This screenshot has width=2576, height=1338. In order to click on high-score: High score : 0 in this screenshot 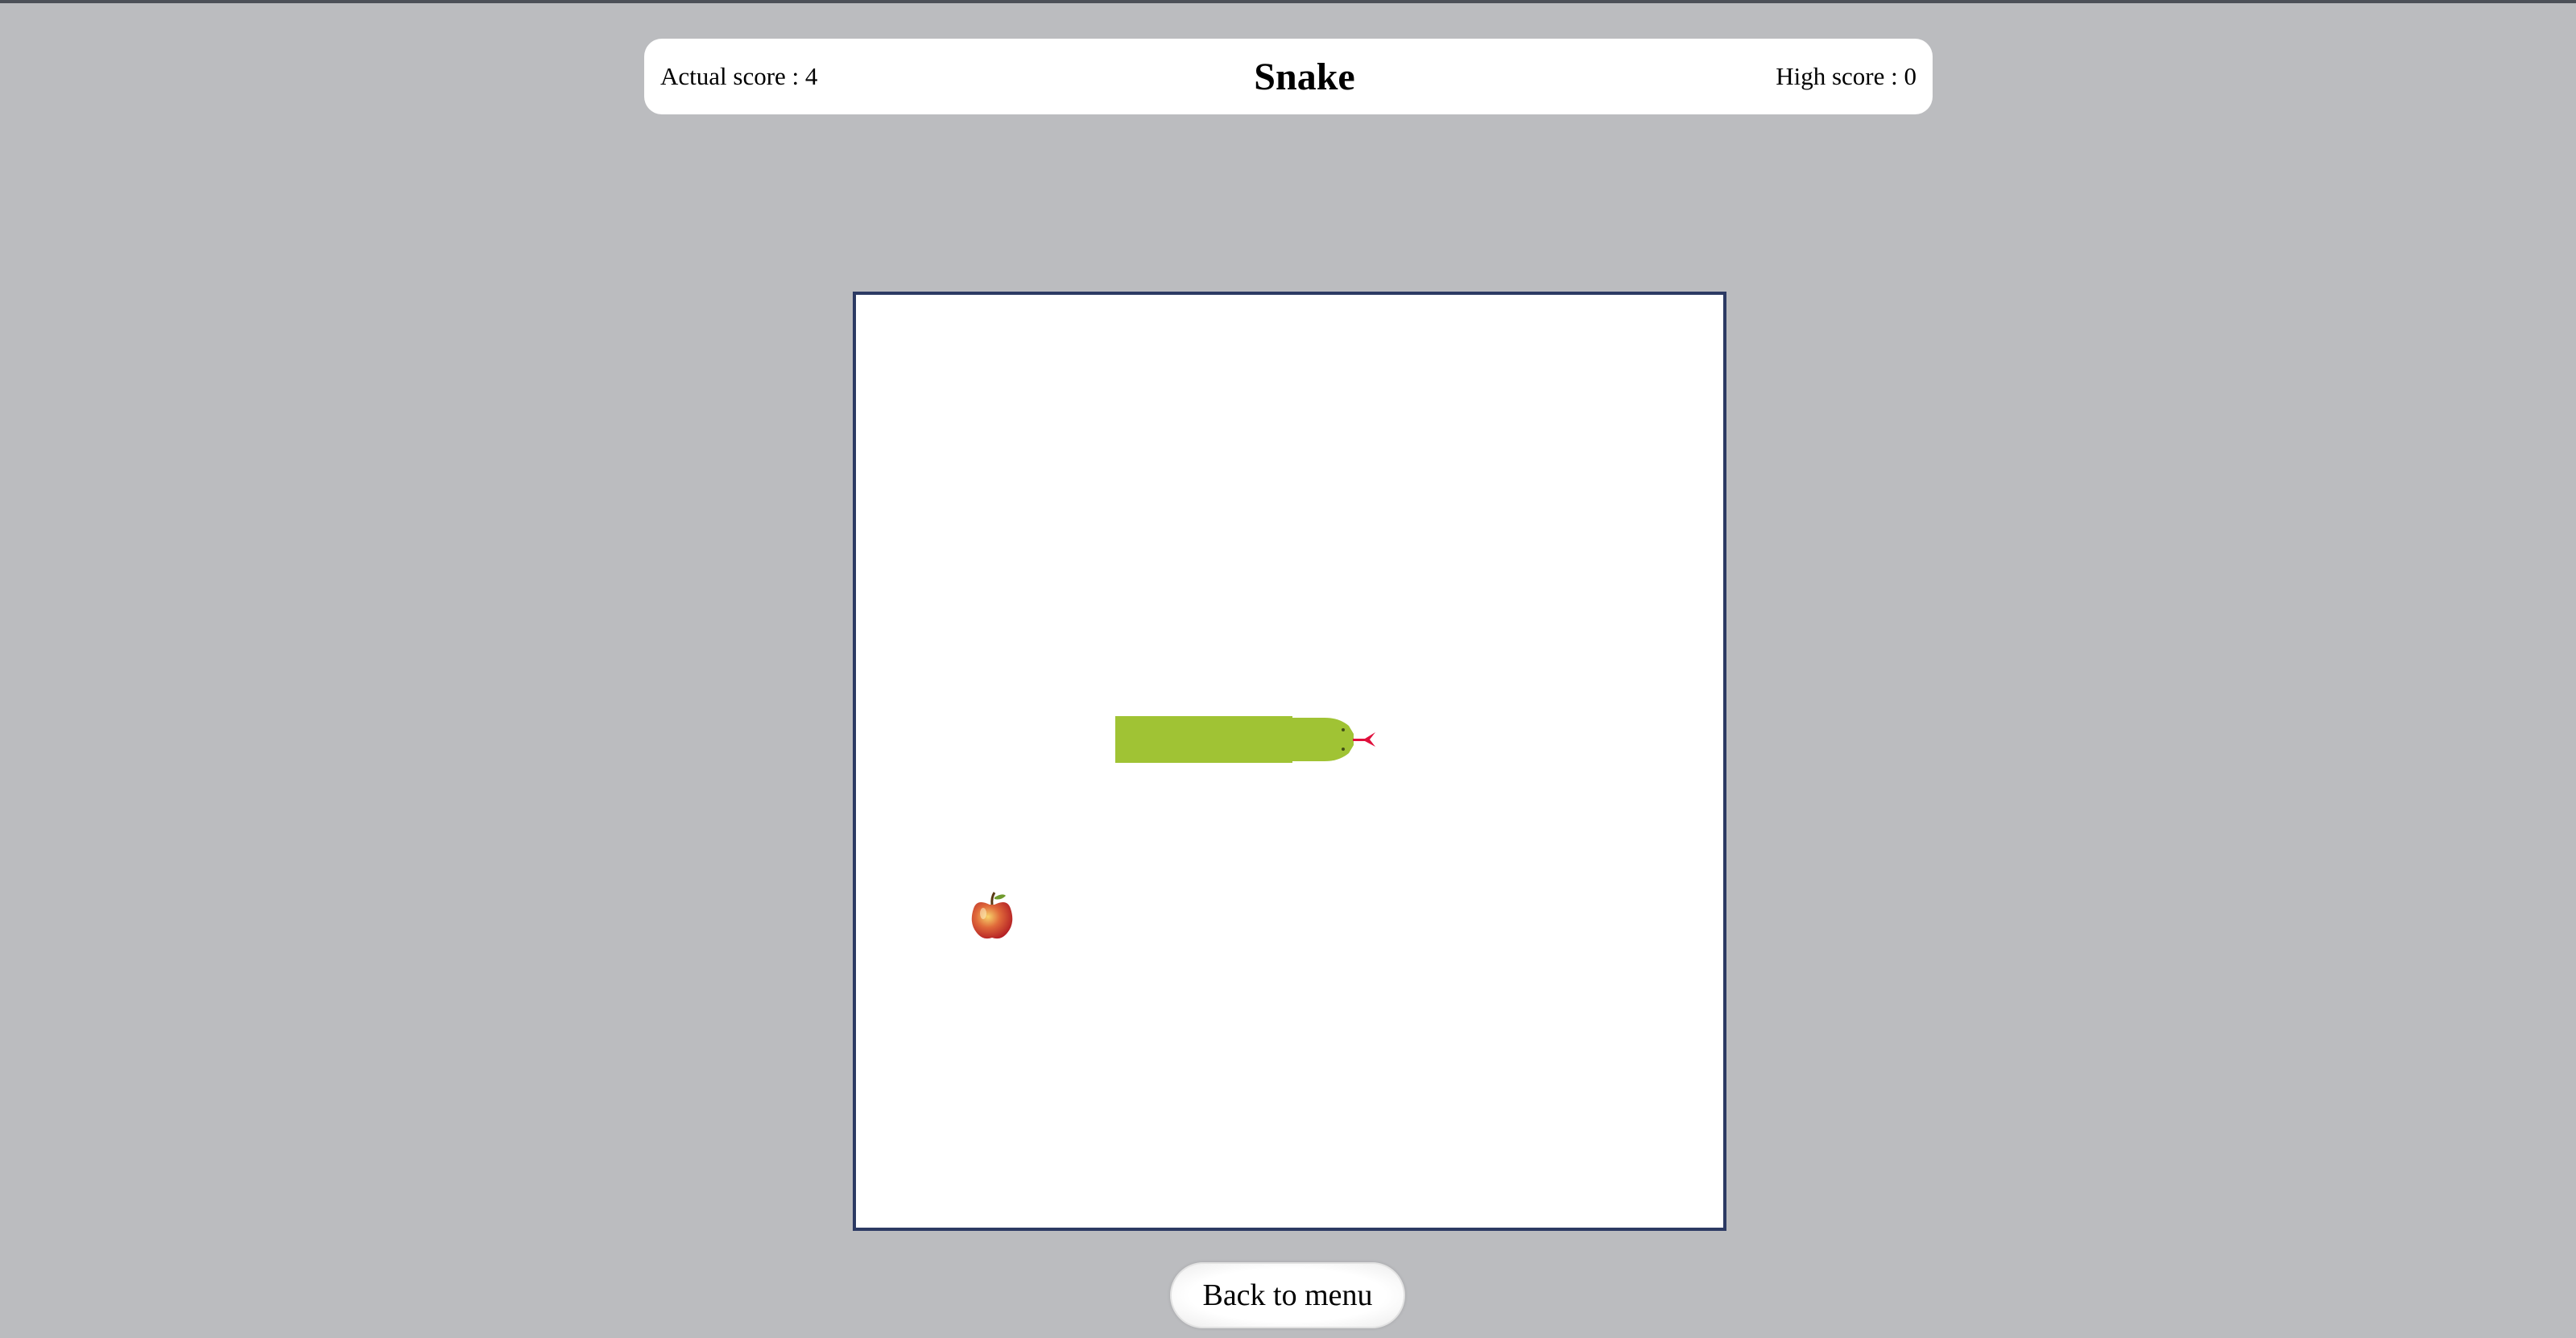, I will do `click(1846, 76)`.